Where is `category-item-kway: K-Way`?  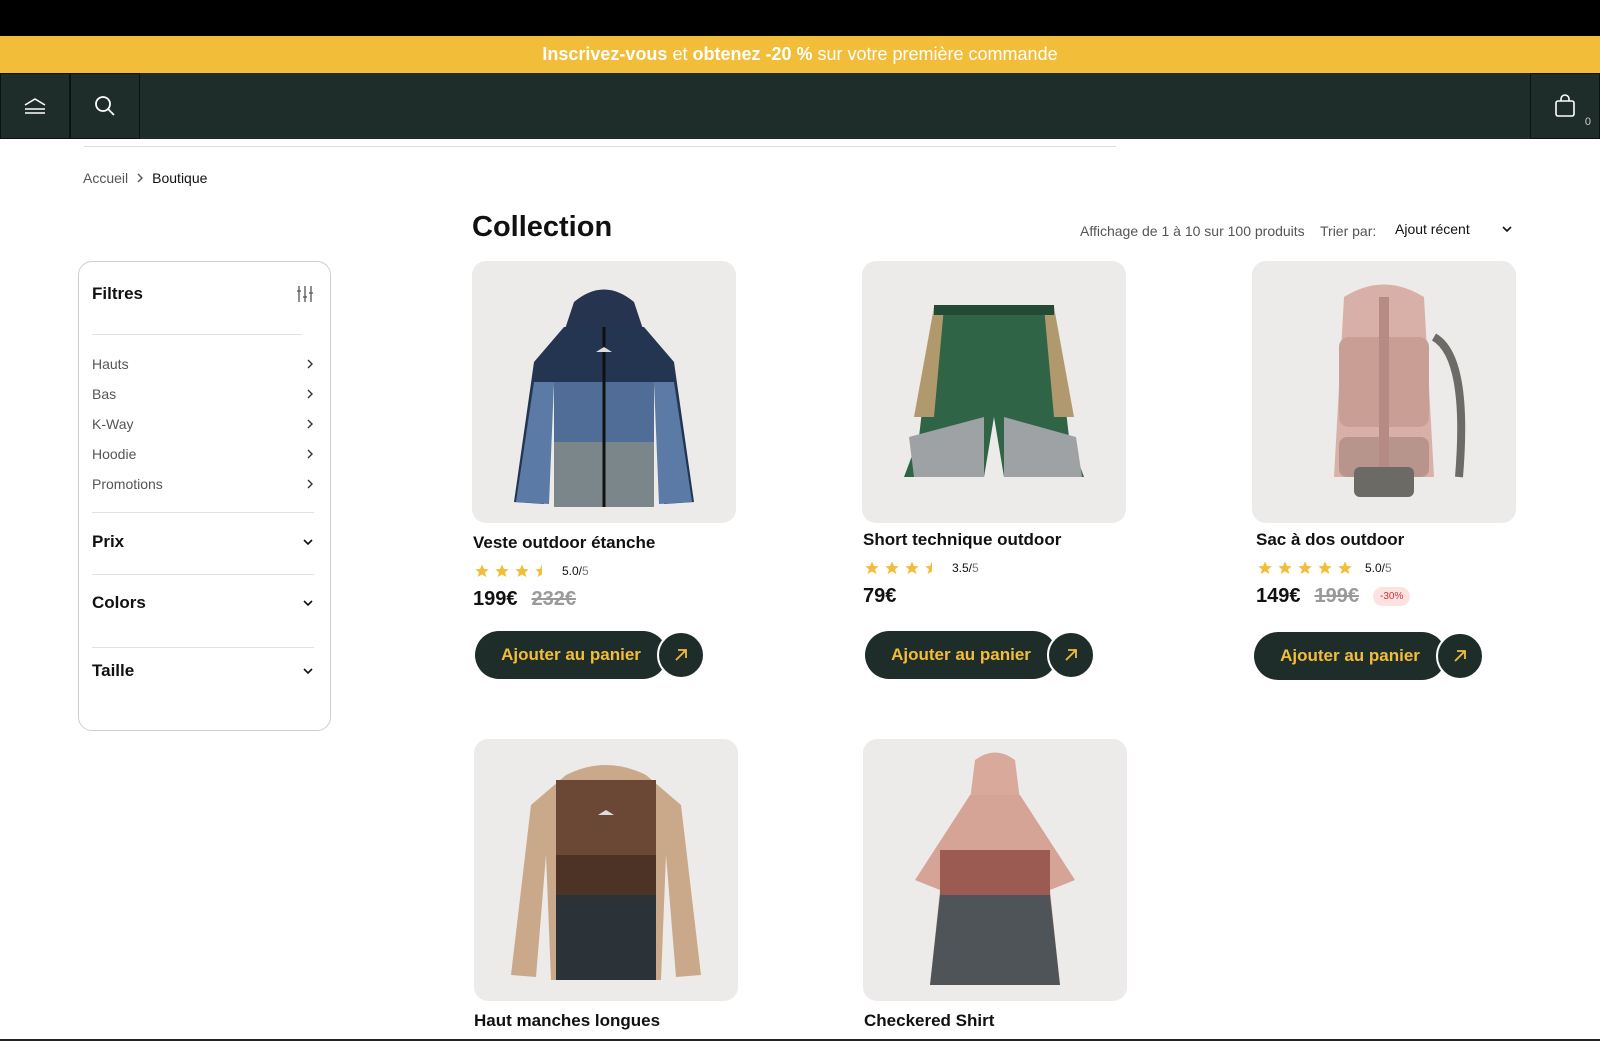
category-item-kway: K-Way is located at coordinates (203, 424).